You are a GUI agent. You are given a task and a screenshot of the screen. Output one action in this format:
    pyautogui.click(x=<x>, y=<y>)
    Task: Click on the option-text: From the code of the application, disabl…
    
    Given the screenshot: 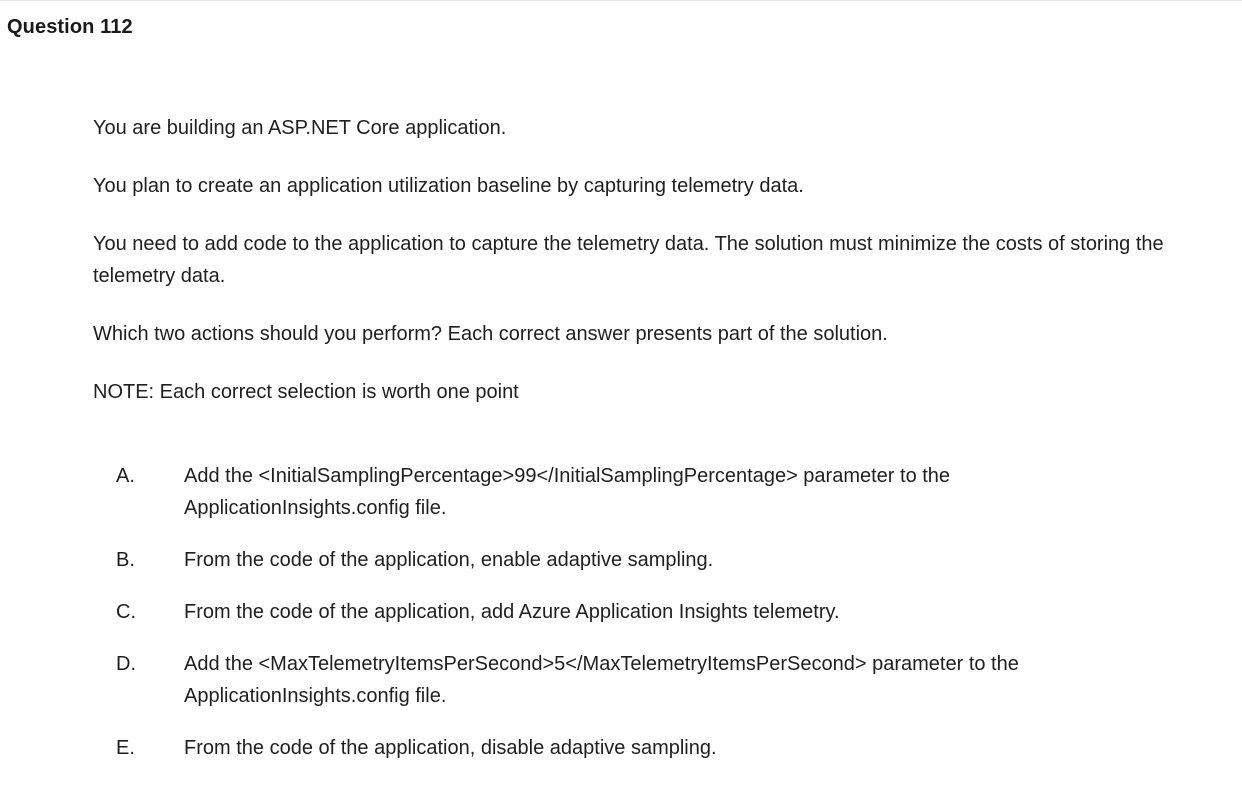 What is the action you would take?
    pyautogui.click(x=450, y=748)
    